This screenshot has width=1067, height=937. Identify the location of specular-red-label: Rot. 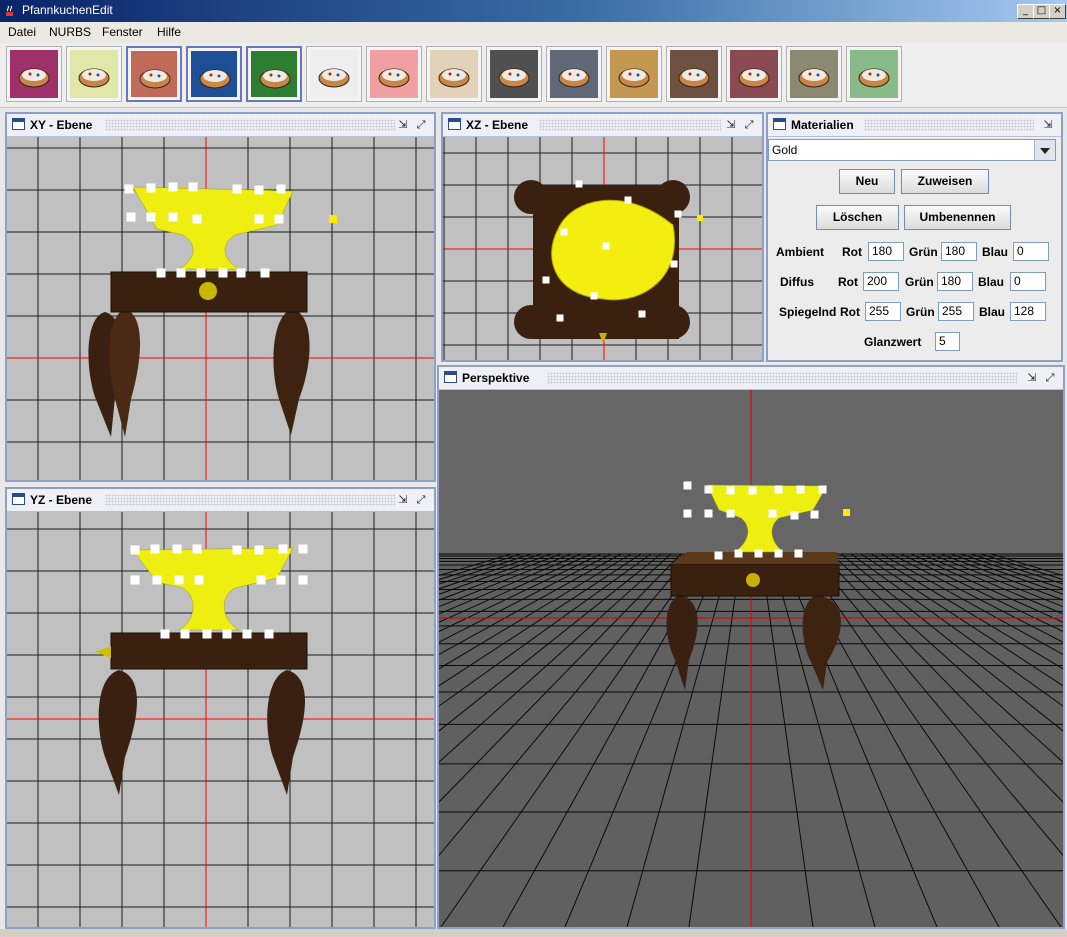
(850, 312).